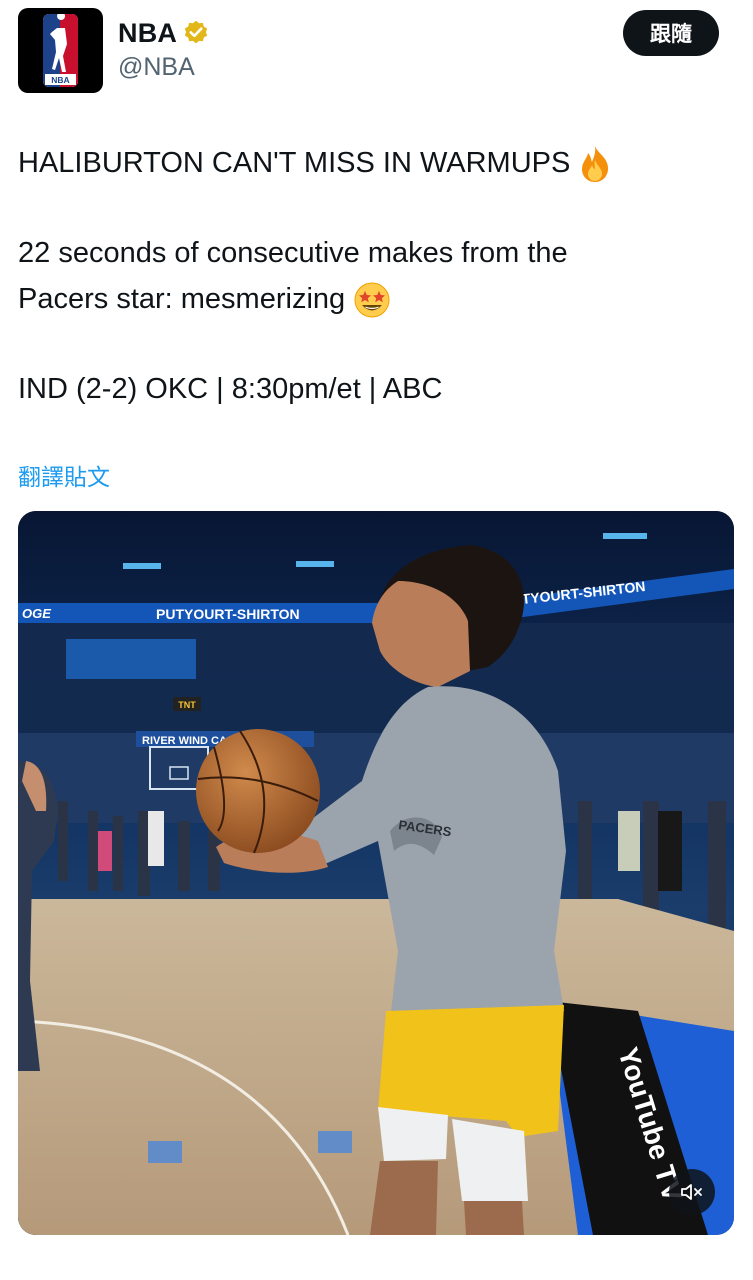 The height and width of the screenshot is (1280, 753). I want to click on tnt-badge-text: TNT, so click(187, 705).